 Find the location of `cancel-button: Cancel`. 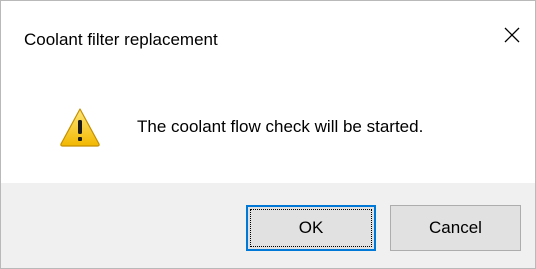

cancel-button: Cancel is located at coordinates (455, 228).